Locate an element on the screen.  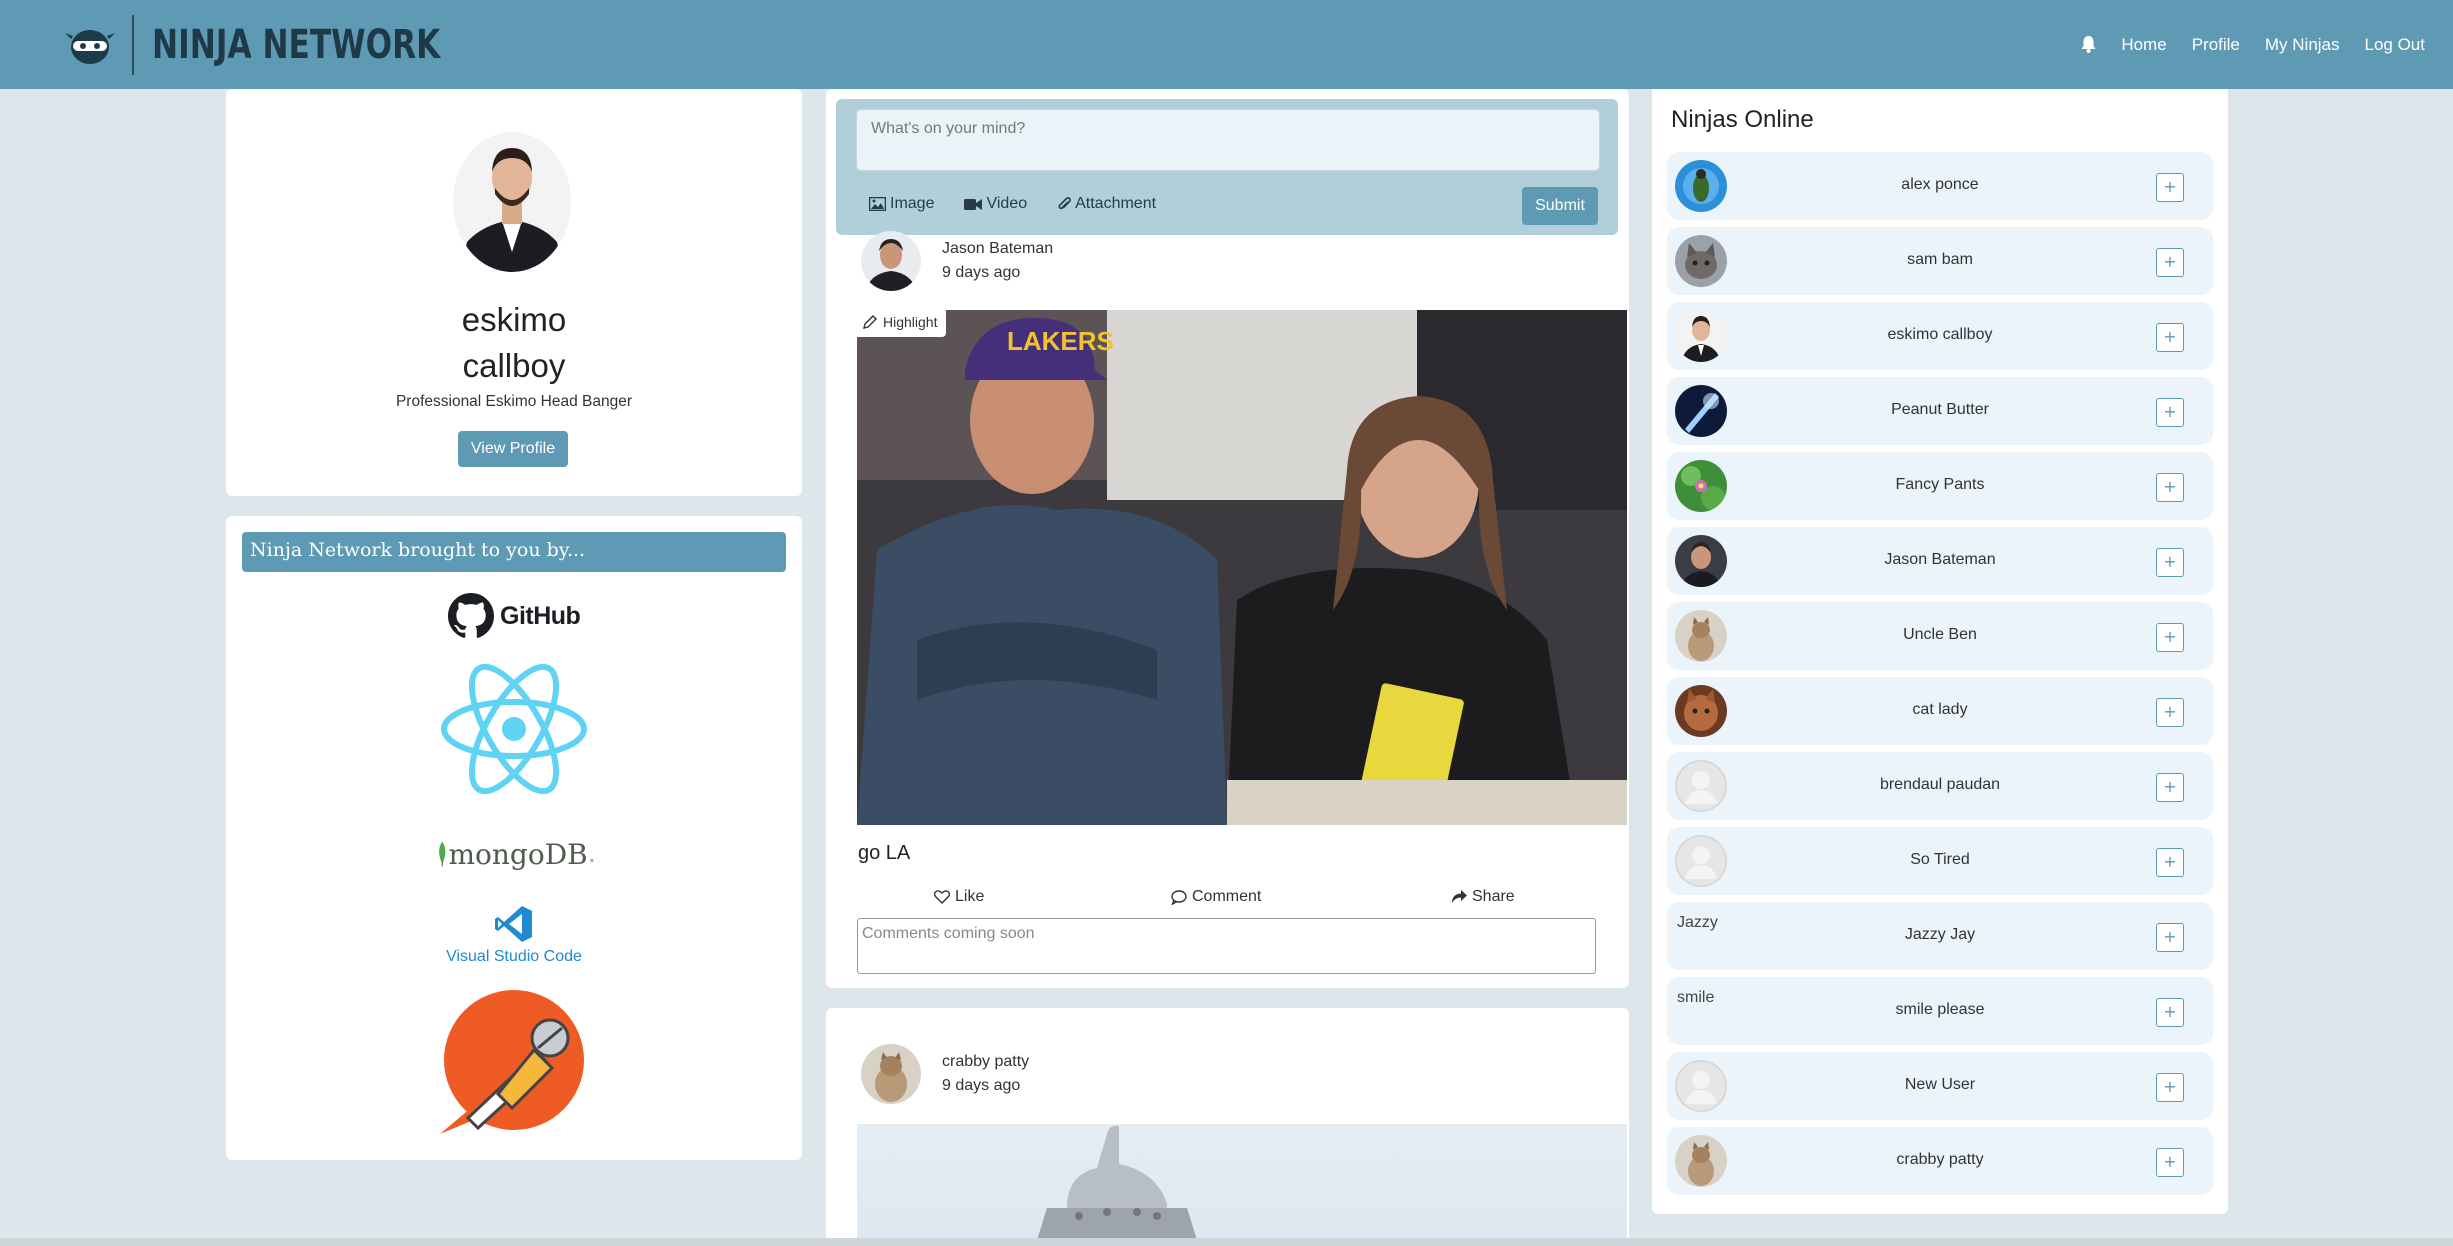
share-icon is located at coordinates (1459, 896).